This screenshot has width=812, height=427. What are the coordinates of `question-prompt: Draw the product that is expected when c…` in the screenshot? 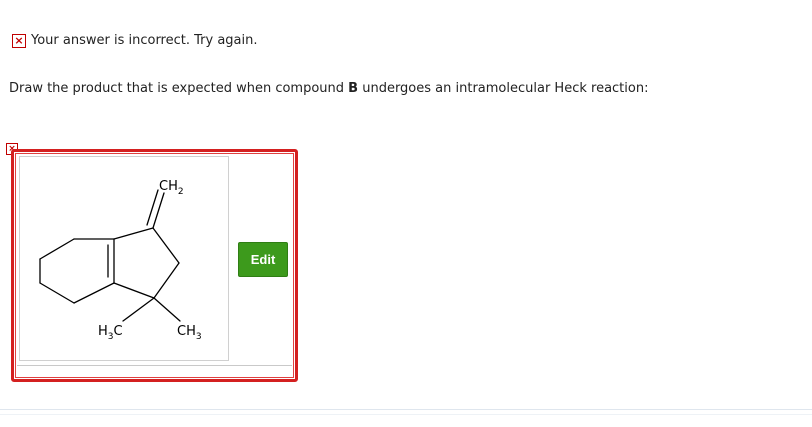 It's located at (328, 88).